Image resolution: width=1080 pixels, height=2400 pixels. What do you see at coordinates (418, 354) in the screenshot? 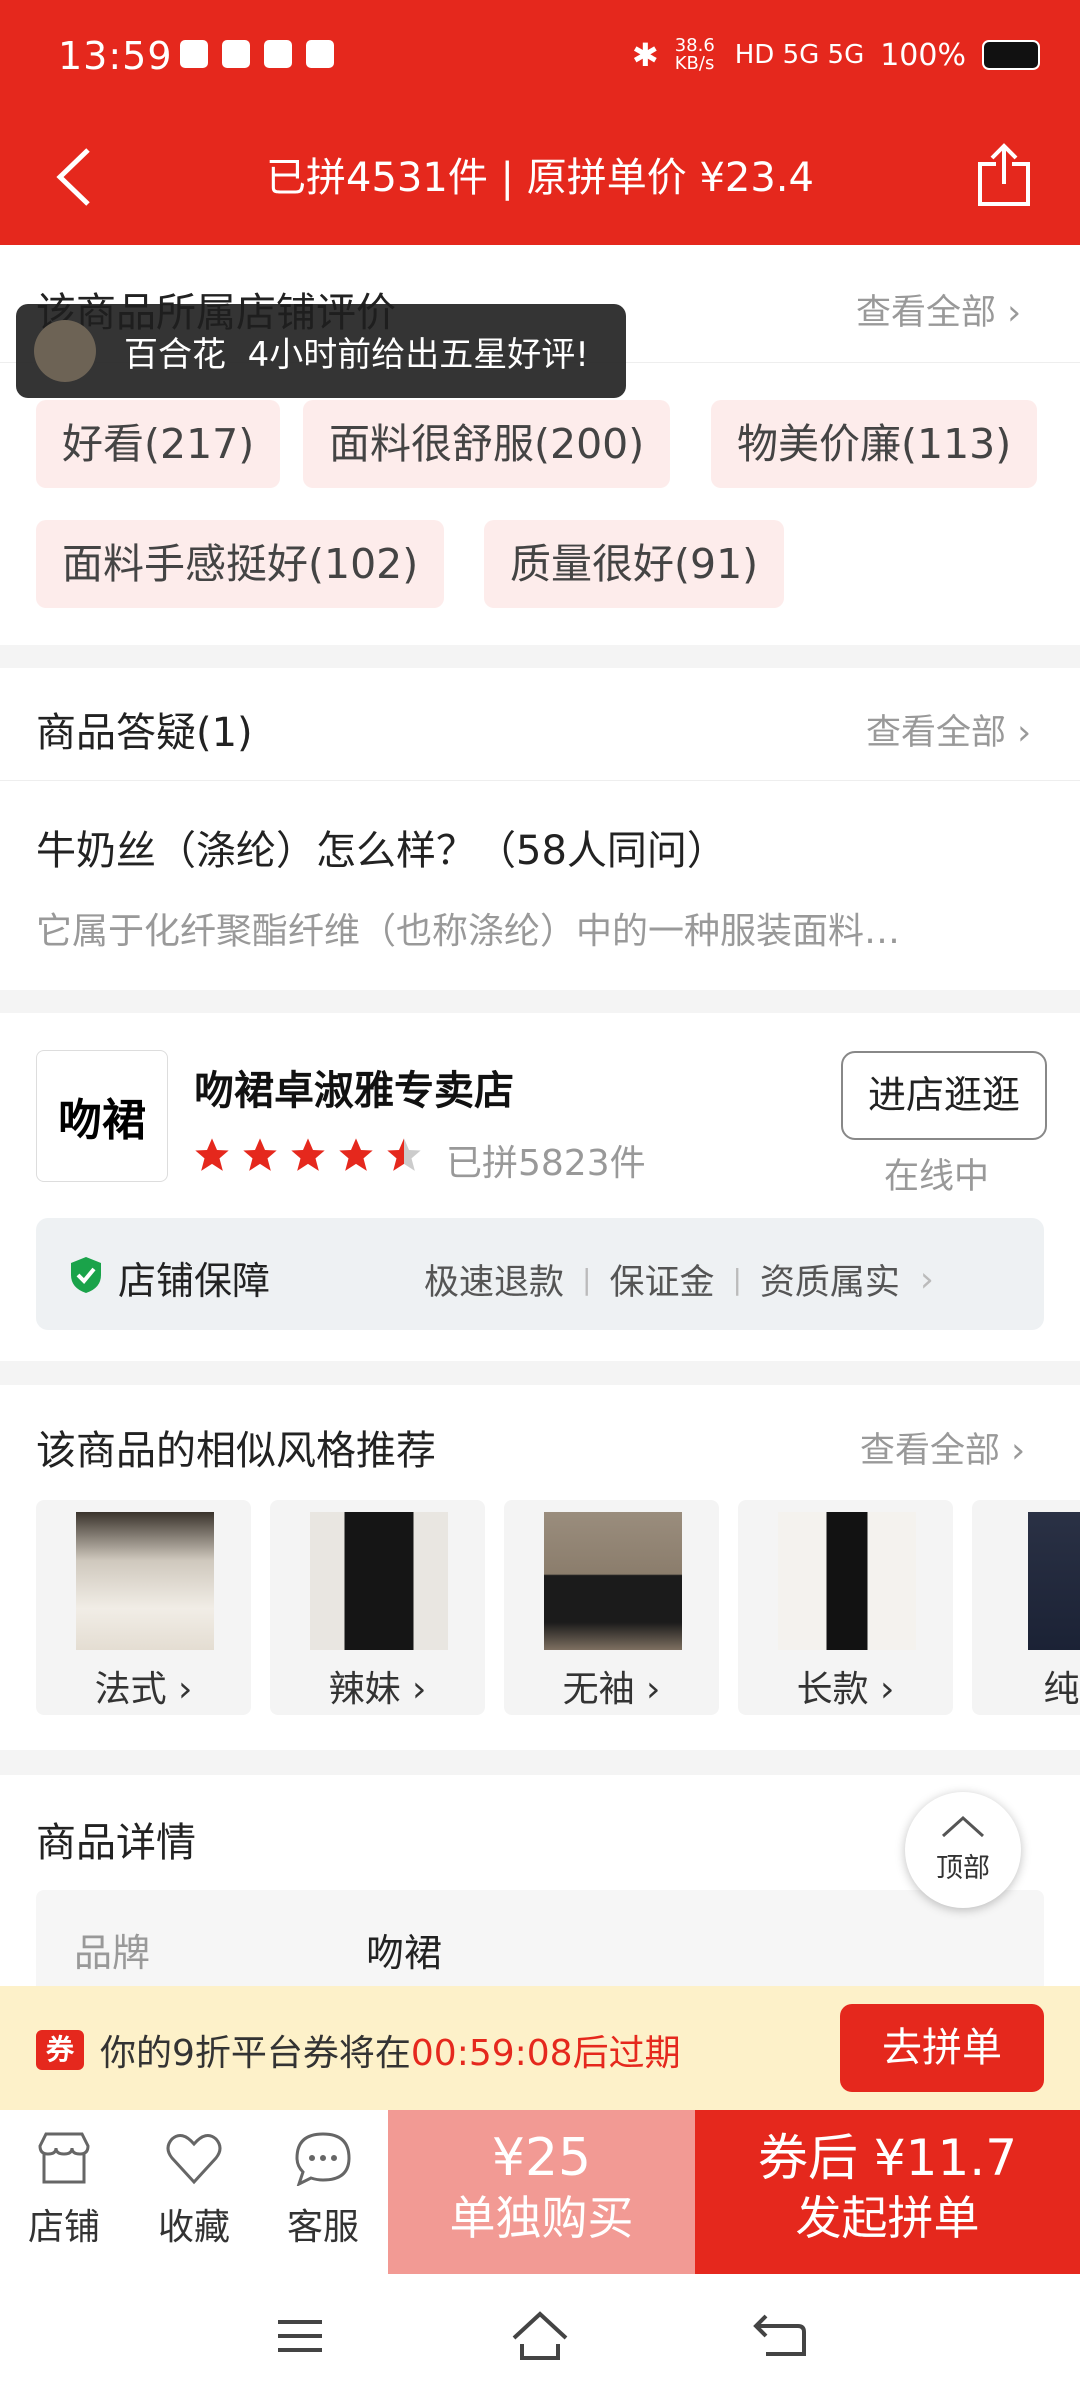
I see `toast-message: 4小时前给出五星好评!` at bounding box center [418, 354].